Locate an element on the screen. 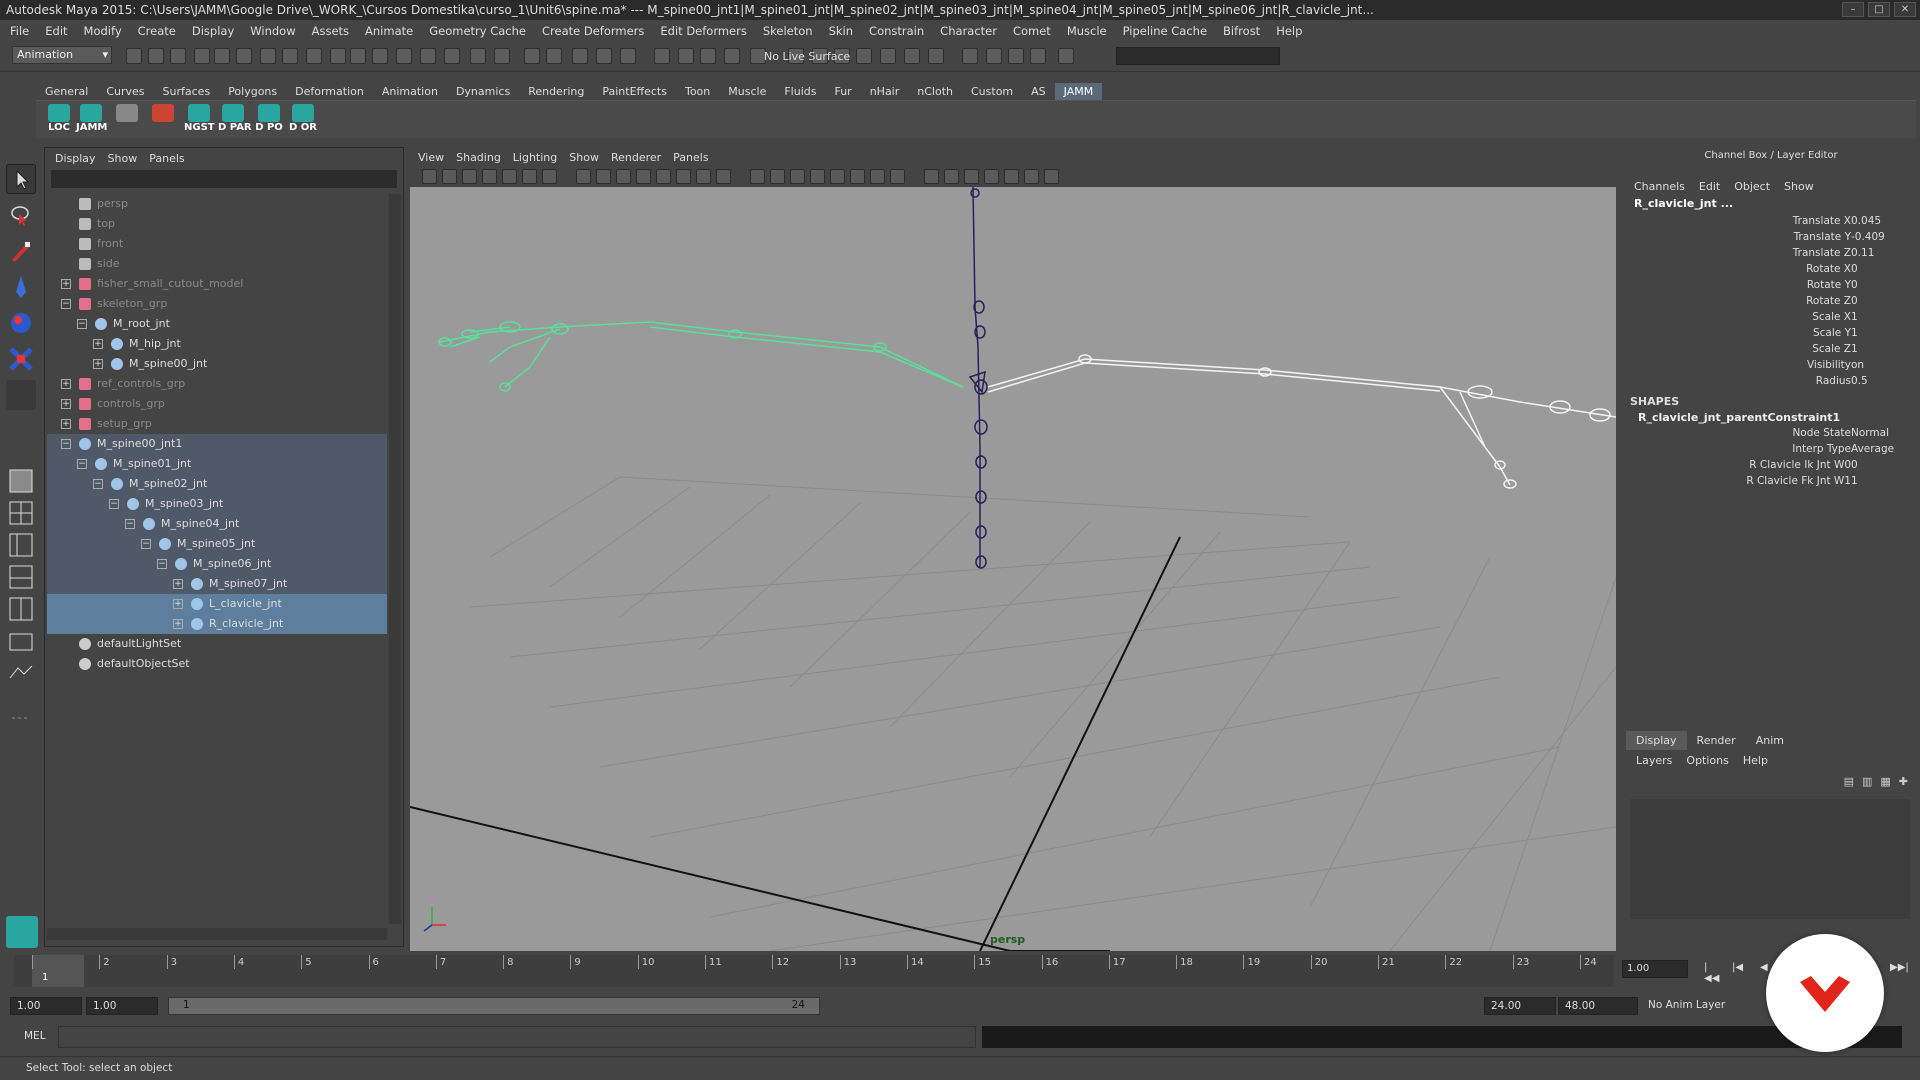  shelf-button-jamm: JAMM is located at coordinates (91, 119).